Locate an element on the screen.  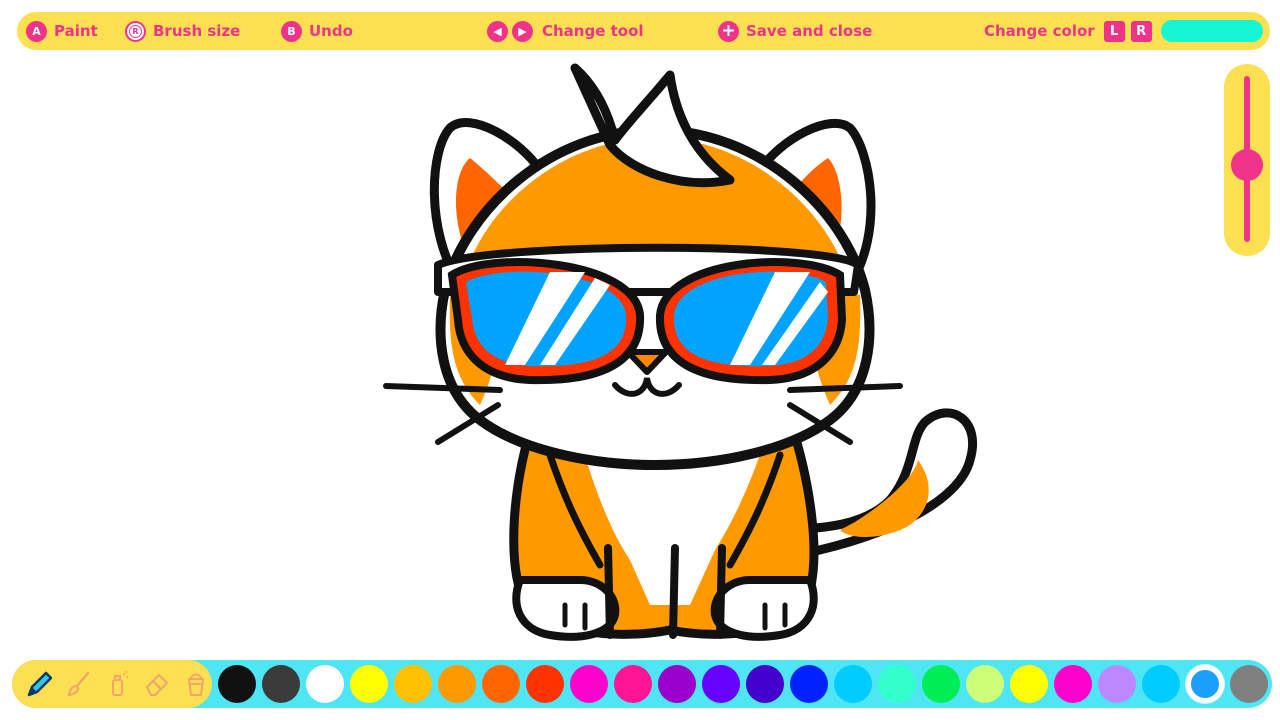
change-color-label: Change color is located at coordinates (1039, 31).